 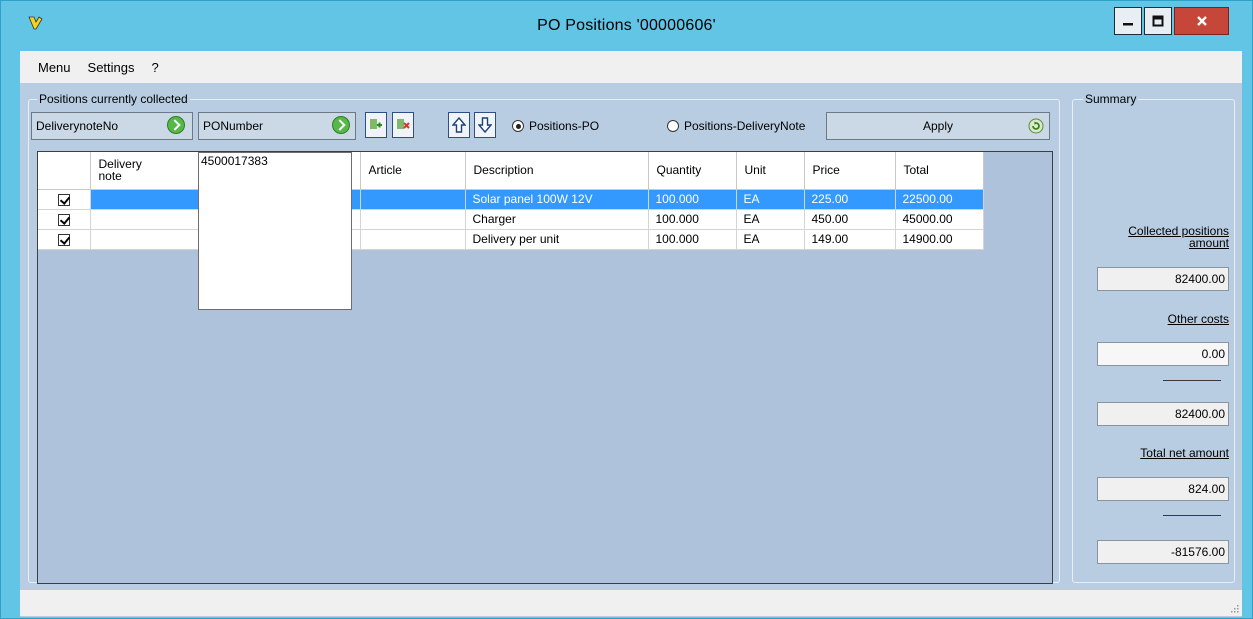 I want to click on menu-bar: Menu Settings ?, so click(x=631, y=67).